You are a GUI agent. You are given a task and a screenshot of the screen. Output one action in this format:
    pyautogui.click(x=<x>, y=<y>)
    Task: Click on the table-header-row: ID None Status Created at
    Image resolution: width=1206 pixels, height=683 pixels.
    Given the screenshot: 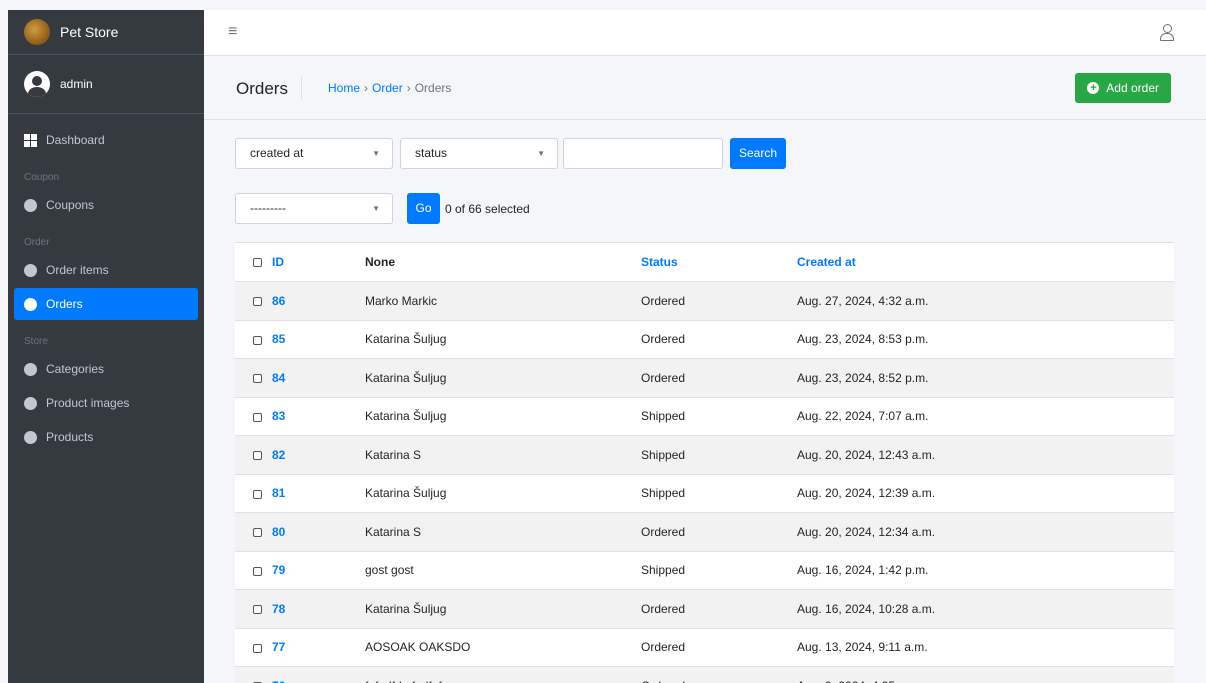 What is the action you would take?
    pyautogui.click(x=704, y=262)
    